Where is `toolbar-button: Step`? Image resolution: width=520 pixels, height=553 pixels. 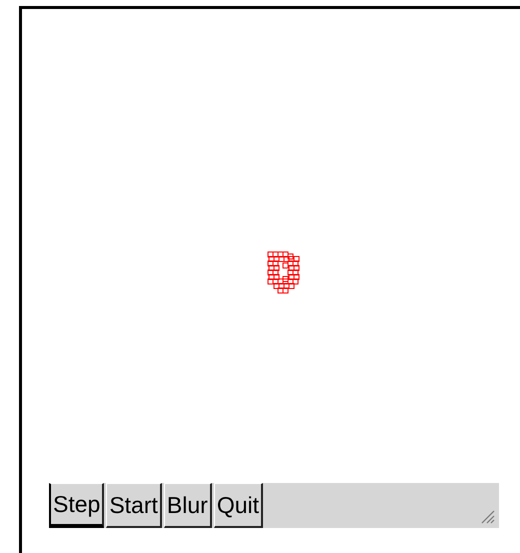
toolbar-button: Step is located at coordinates (76, 505).